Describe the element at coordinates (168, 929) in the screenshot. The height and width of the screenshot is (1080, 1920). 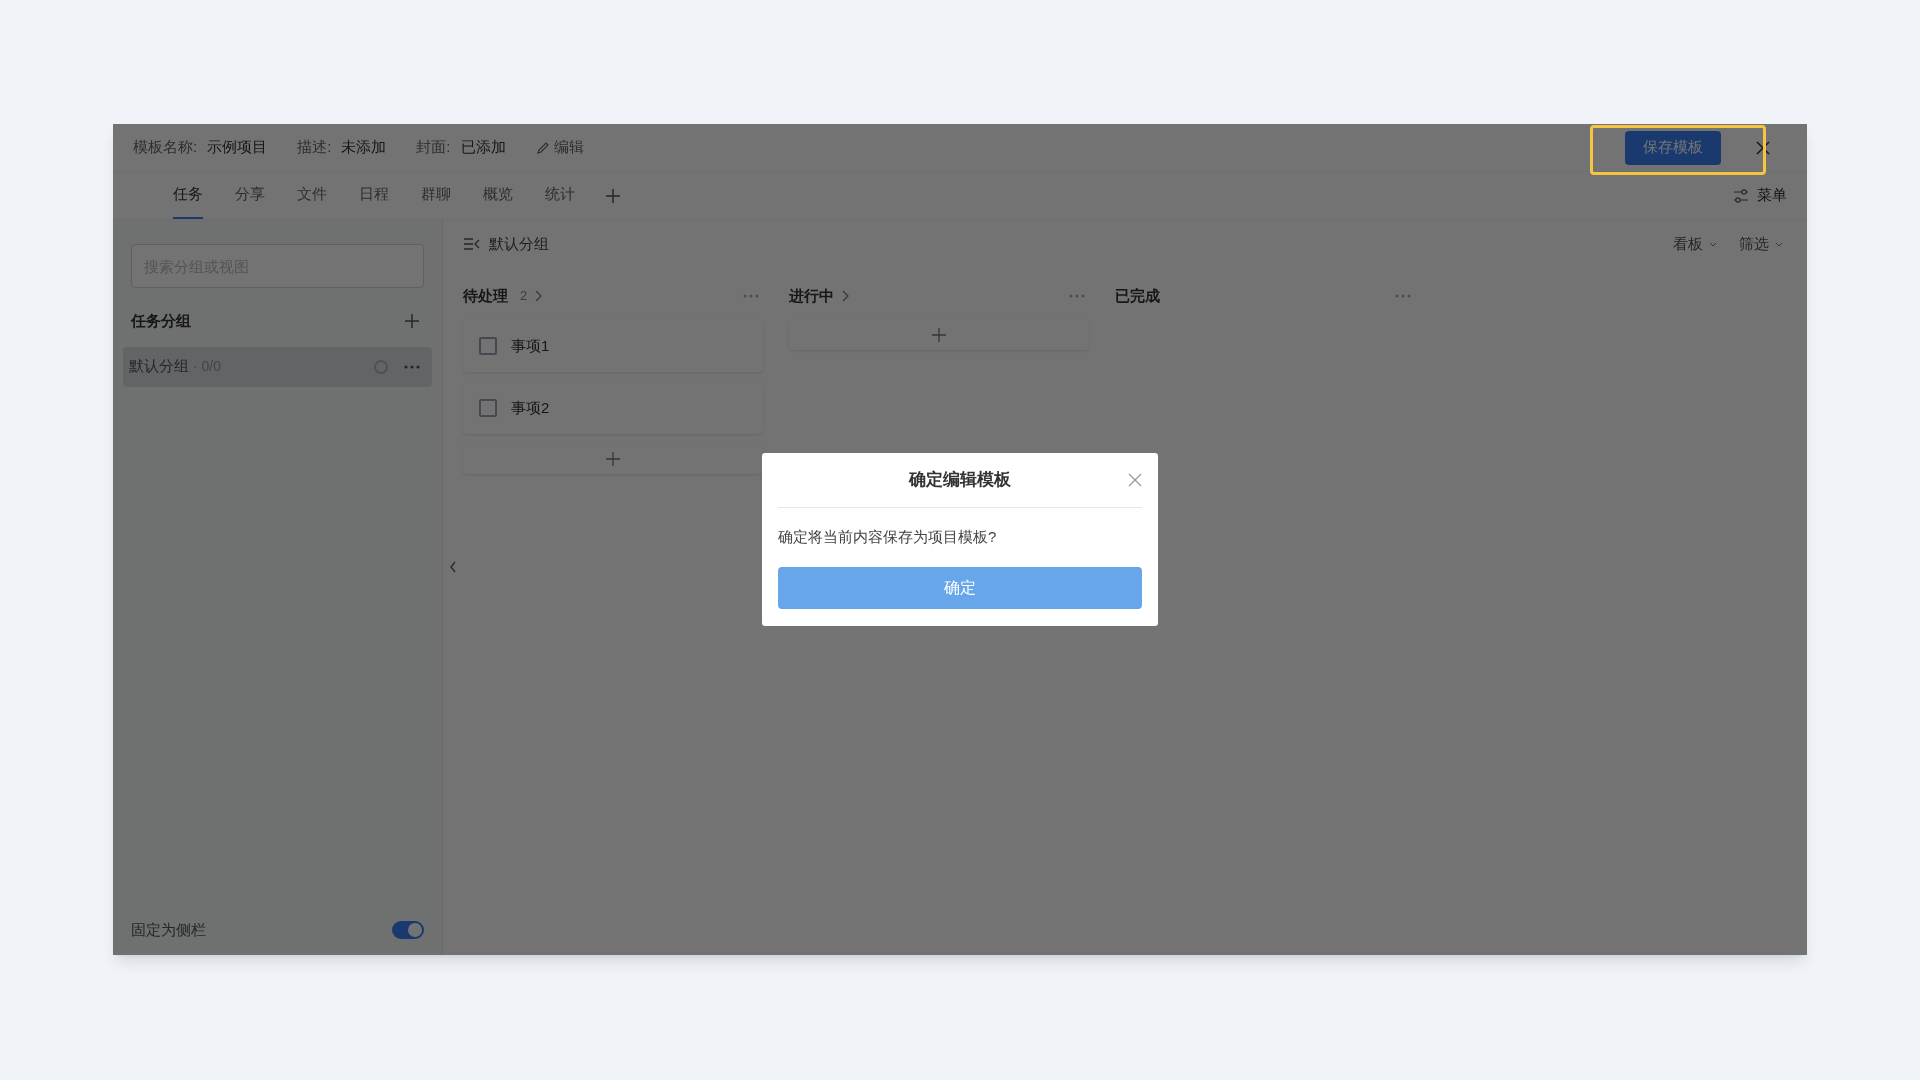
I see `pin-label: 固定为侧栏` at that location.